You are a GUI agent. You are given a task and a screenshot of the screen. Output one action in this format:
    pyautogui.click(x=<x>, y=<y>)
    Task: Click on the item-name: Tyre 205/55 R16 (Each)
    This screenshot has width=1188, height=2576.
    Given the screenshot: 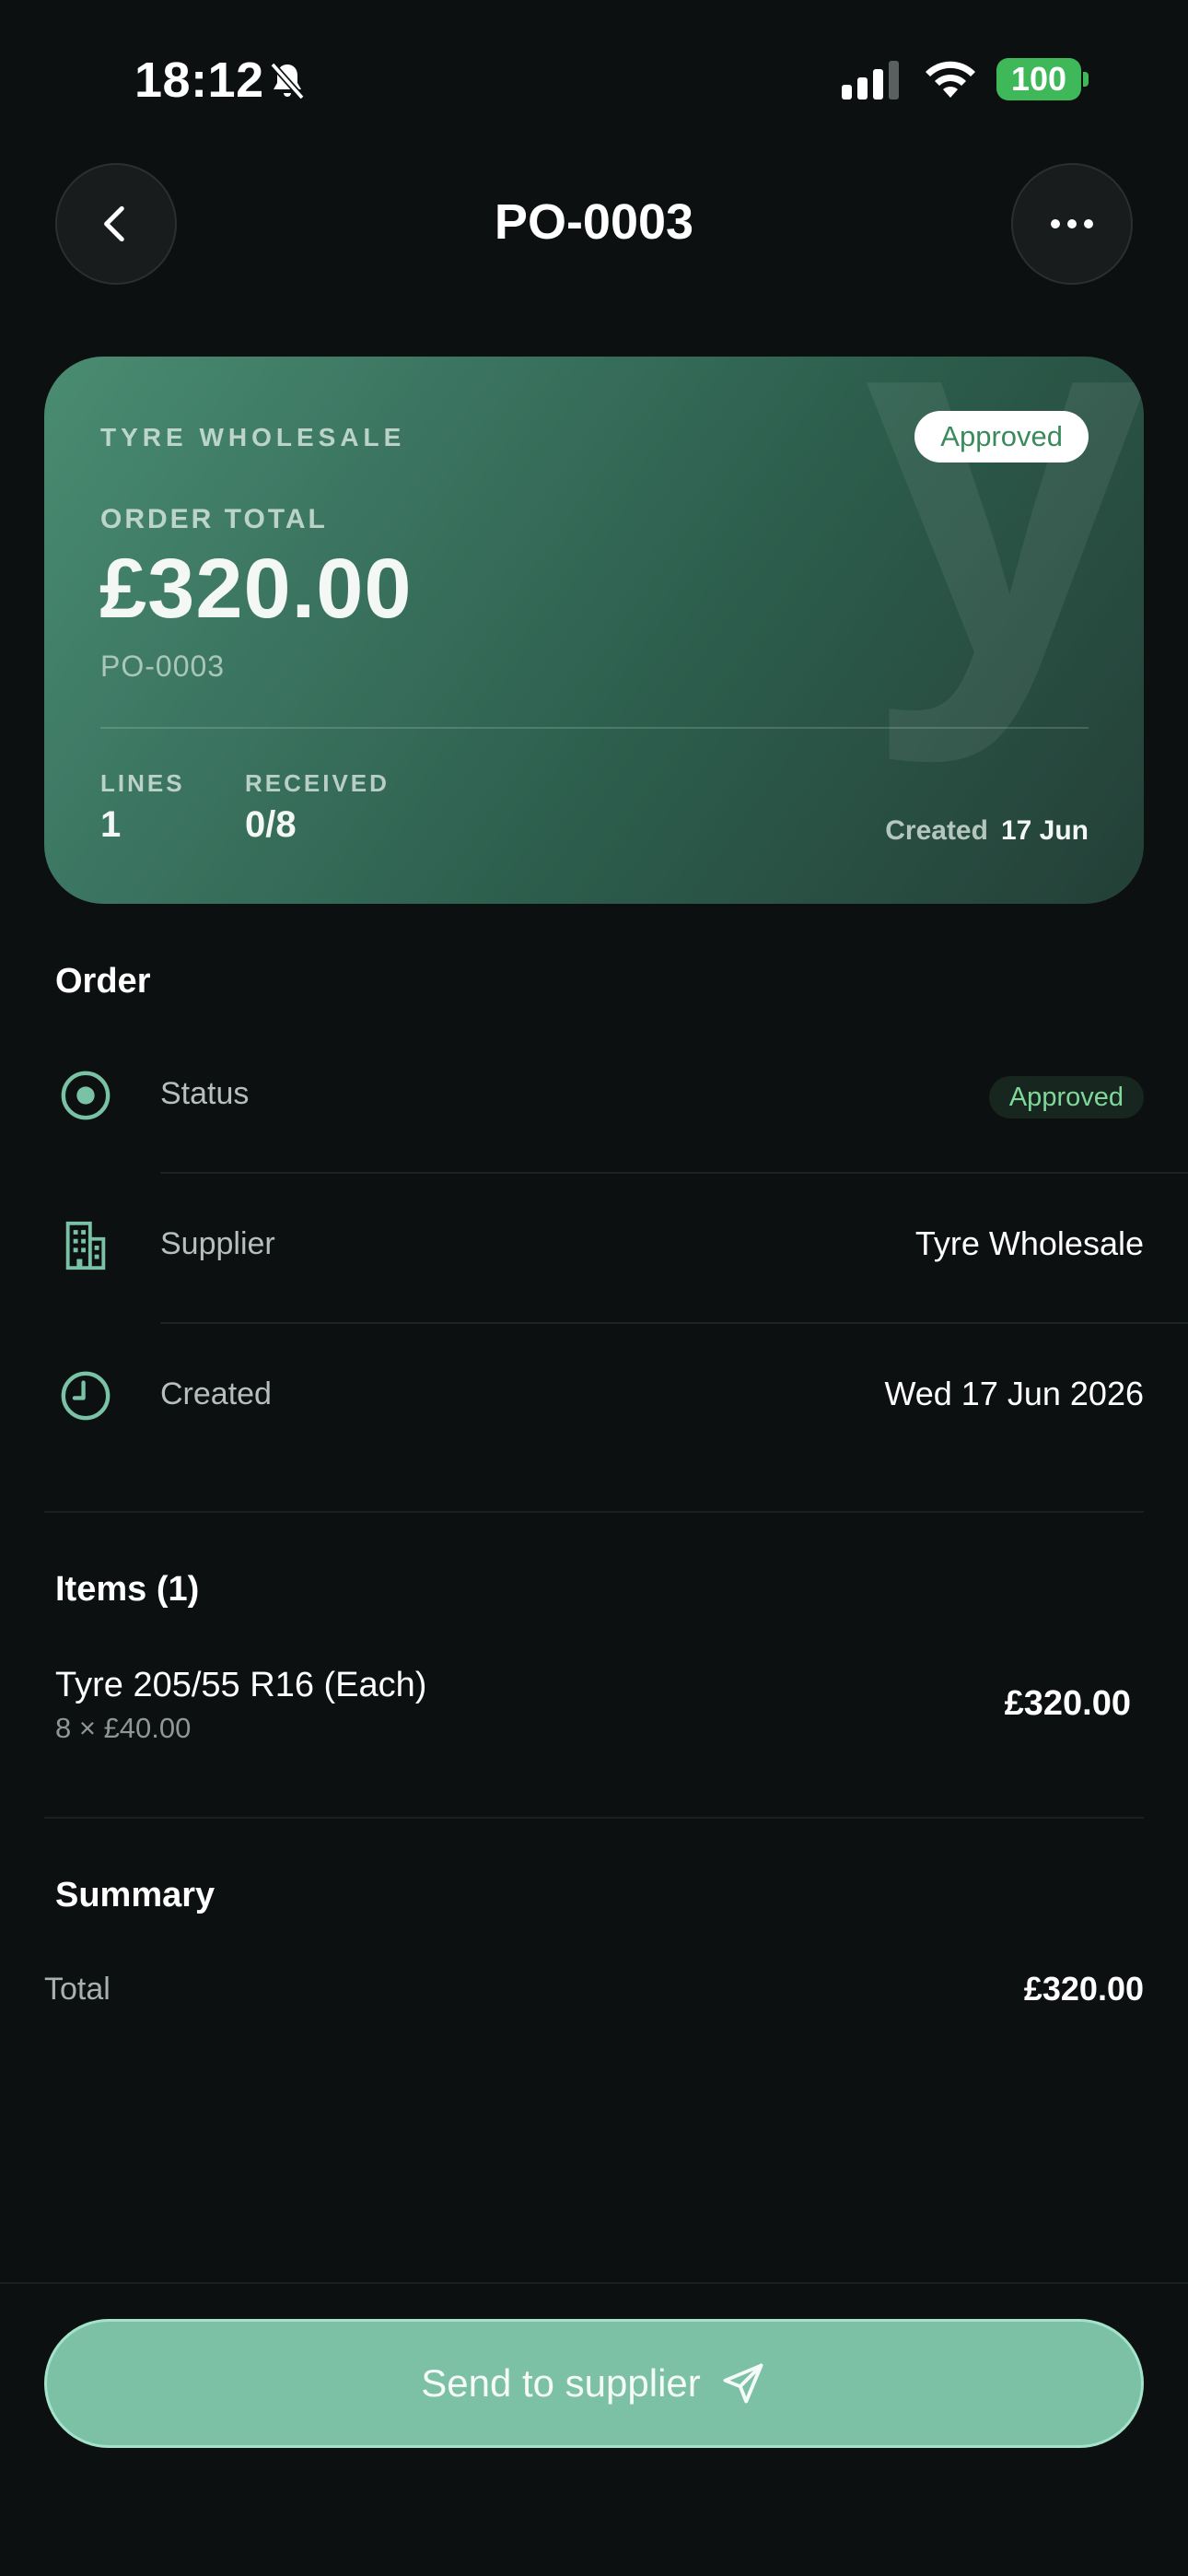 What is the action you would take?
    pyautogui.click(x=241, y=1685)
    